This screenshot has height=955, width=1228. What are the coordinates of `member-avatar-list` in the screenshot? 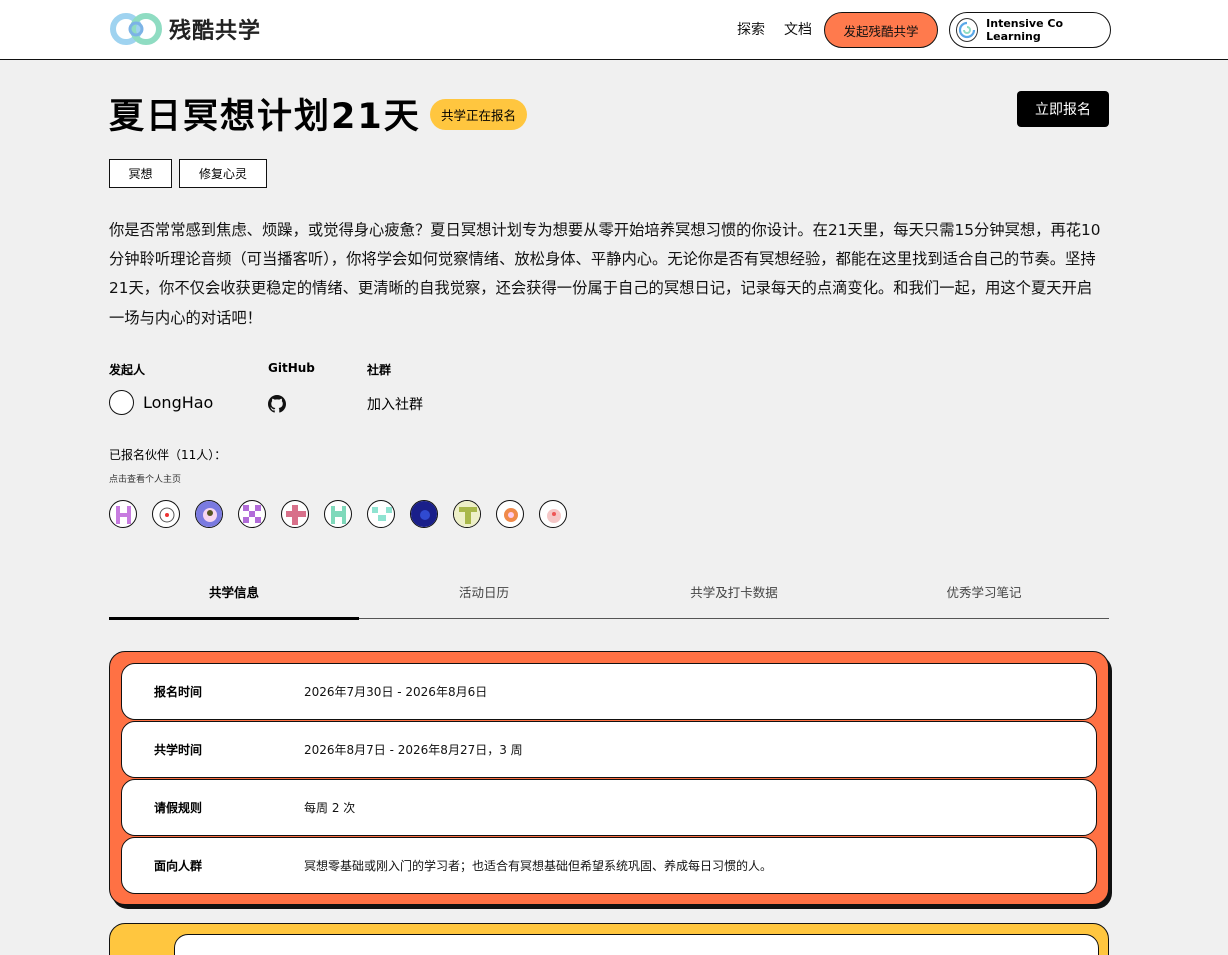 It's located at (338, 514).